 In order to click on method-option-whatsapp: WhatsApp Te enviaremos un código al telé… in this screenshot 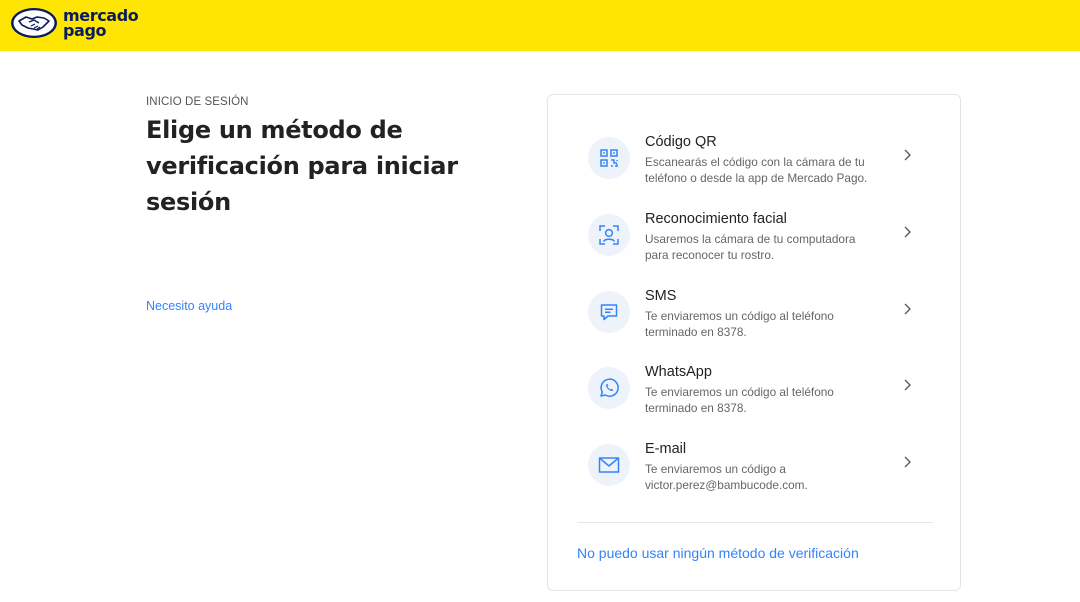, I will do `click(755, 401)`.